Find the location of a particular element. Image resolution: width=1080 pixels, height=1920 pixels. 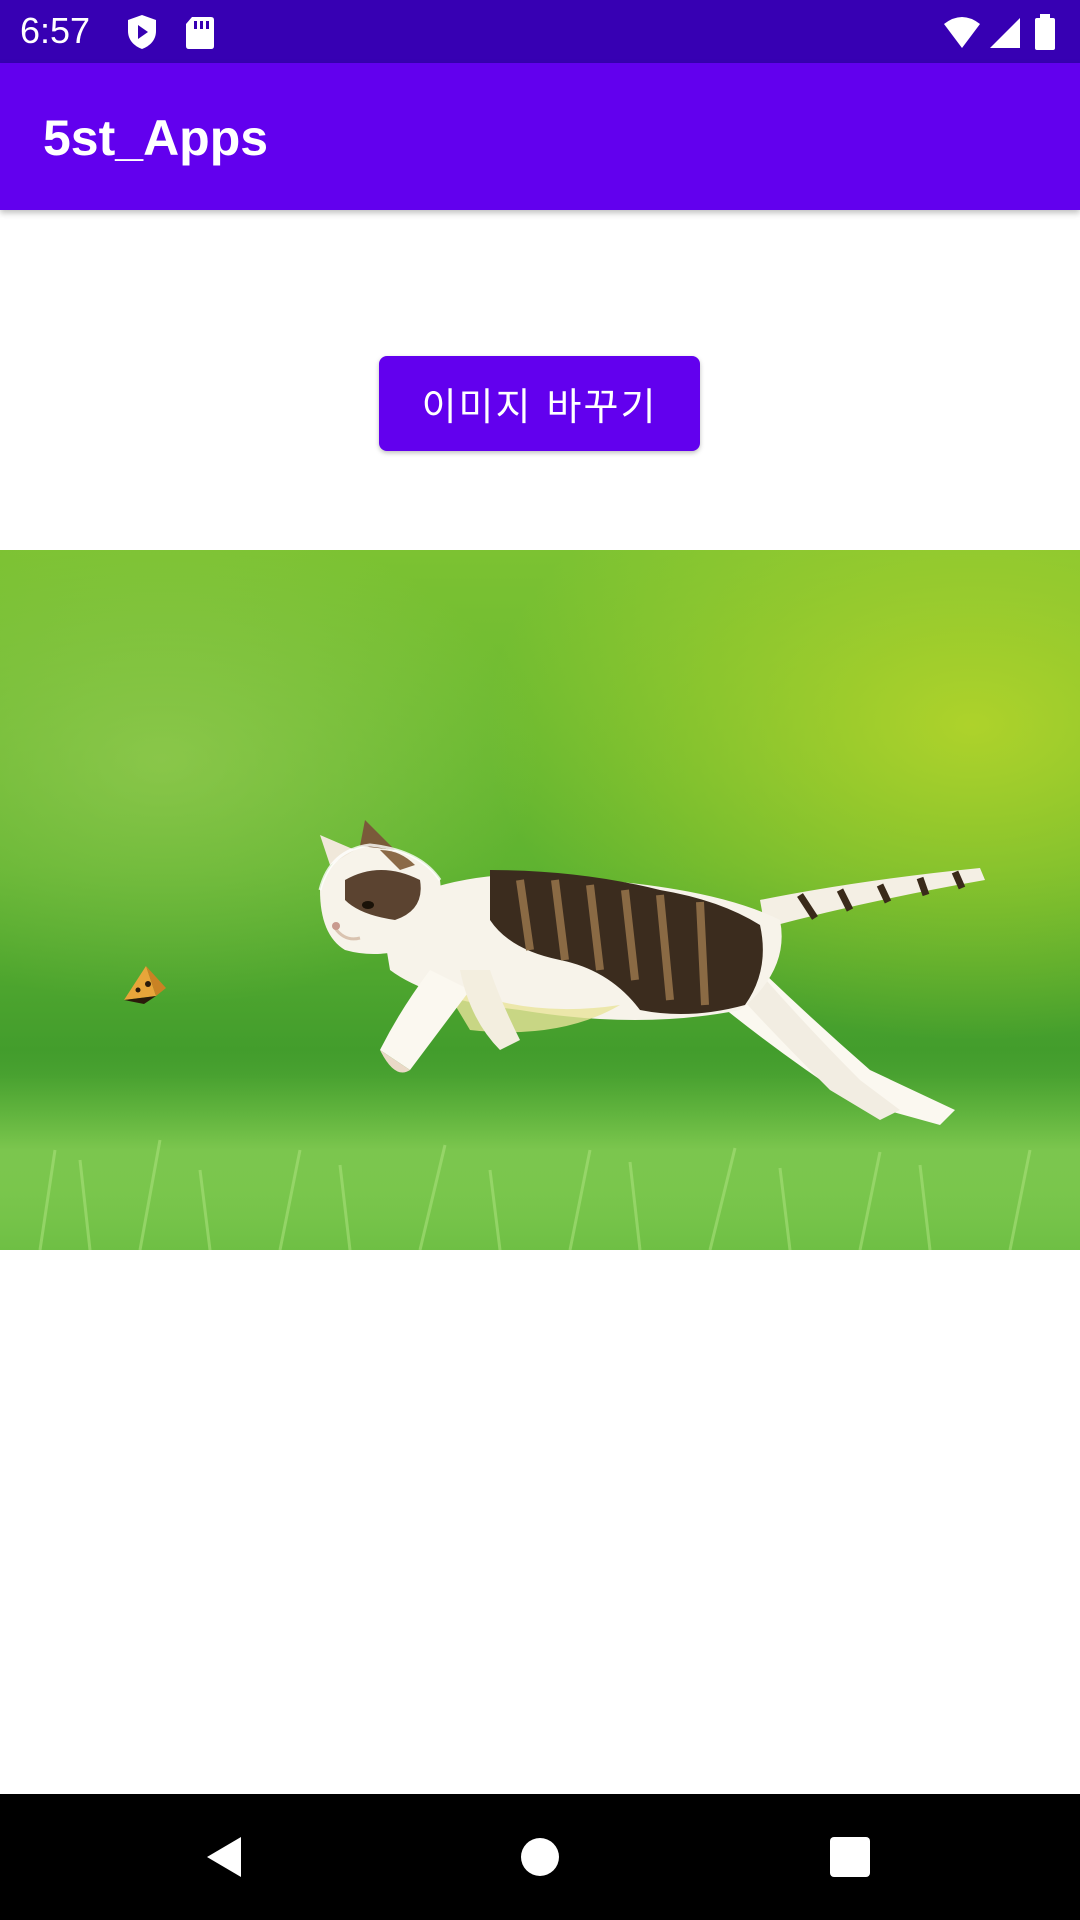

wifi-icon is located at coordinates (962, 32).